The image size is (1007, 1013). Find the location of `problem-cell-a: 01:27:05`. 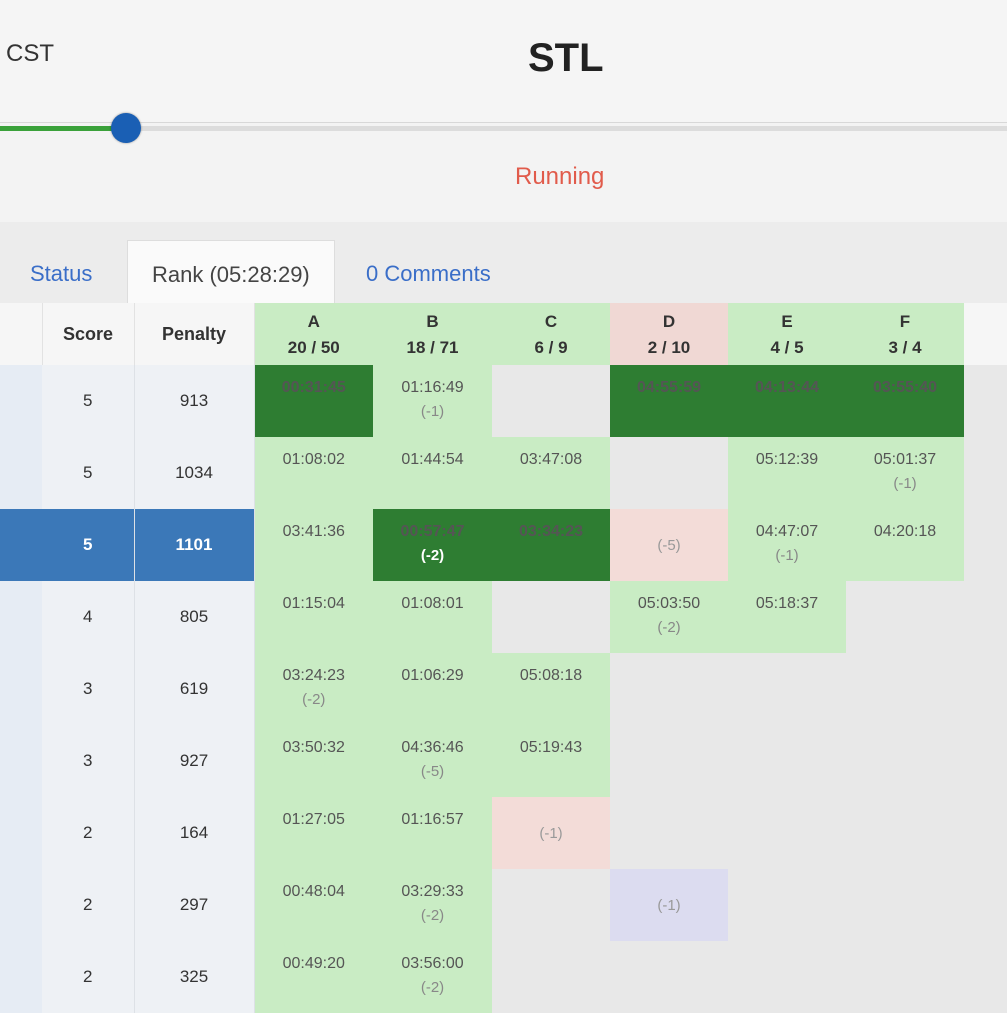

problem-cell-a: 01:27:05 is located at coordinates (313, 833).